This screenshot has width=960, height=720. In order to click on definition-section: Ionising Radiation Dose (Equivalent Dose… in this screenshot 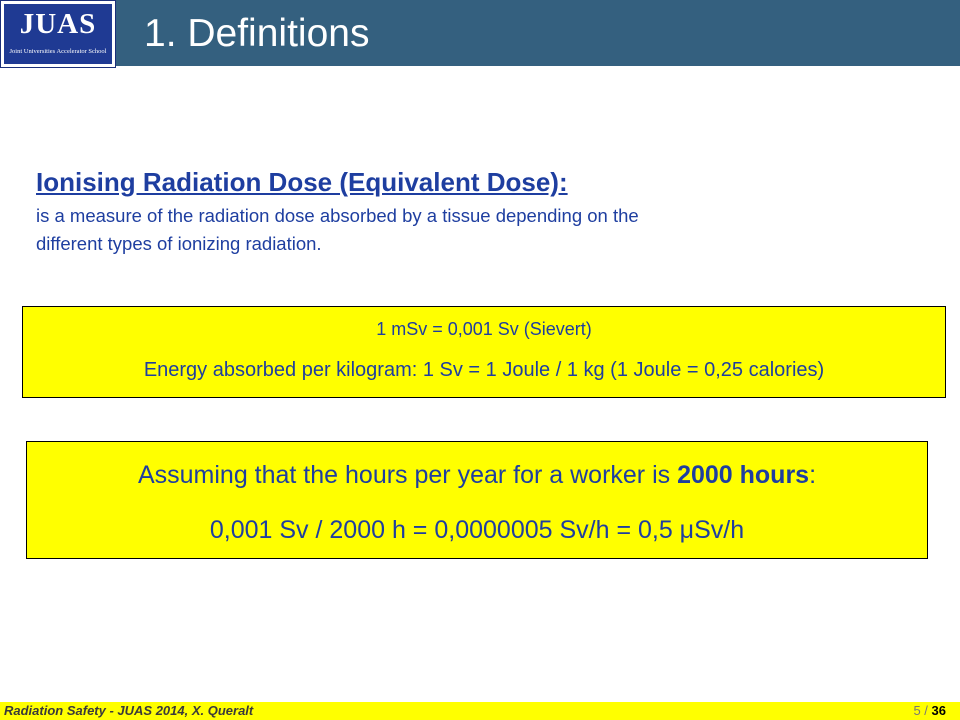, I will do `click(486, 212)`.